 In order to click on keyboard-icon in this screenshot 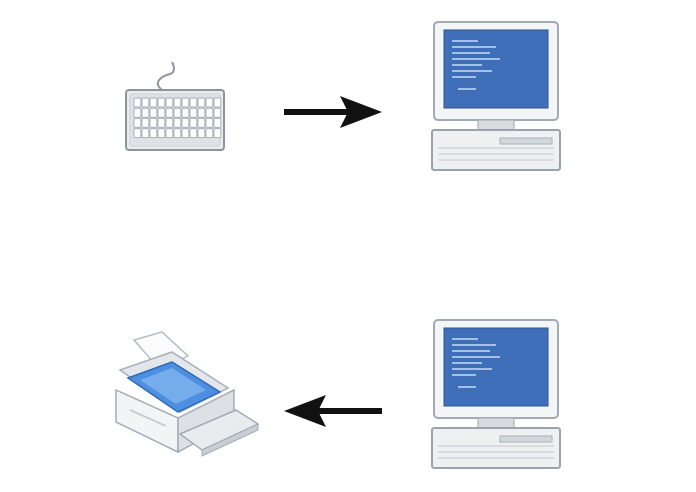, I will do `click(175, 109)`.